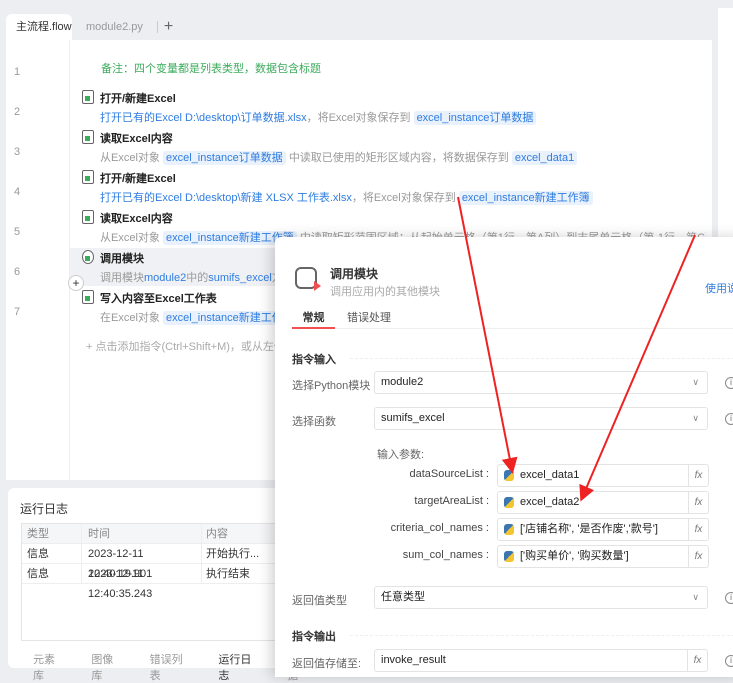  What do you see at coordinates (17, 112) in the screenshot?
I see `line-number: 2` at bounding box center [17, 112].